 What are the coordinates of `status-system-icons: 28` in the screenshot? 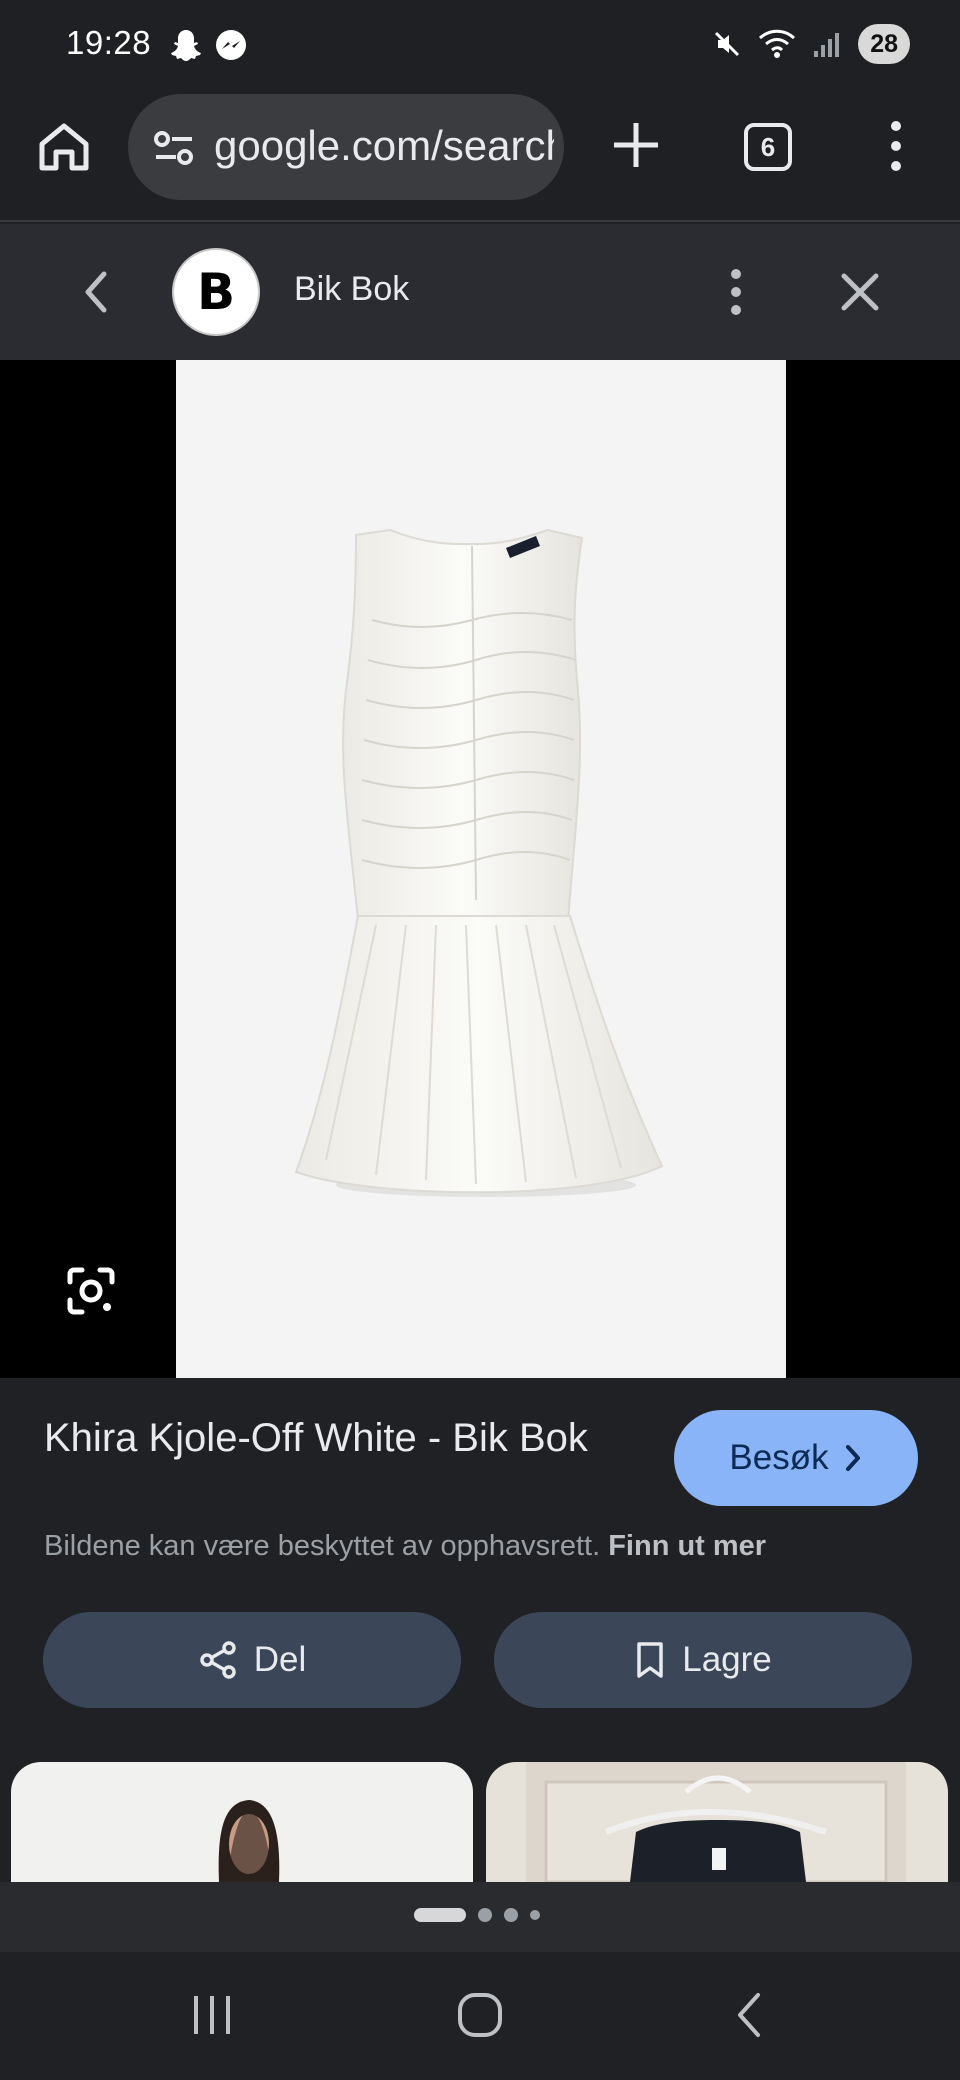 It's located at (811, 44).